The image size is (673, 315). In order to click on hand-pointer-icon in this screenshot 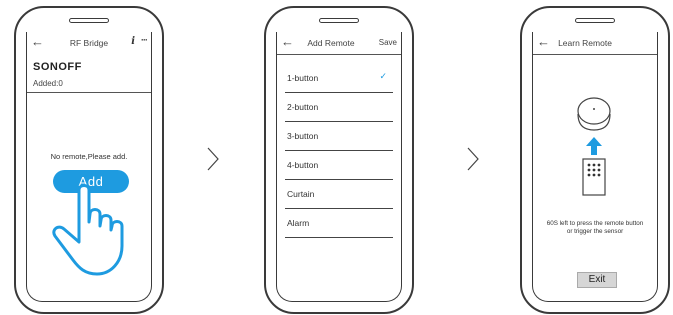, I will do `click(88, 230)`.